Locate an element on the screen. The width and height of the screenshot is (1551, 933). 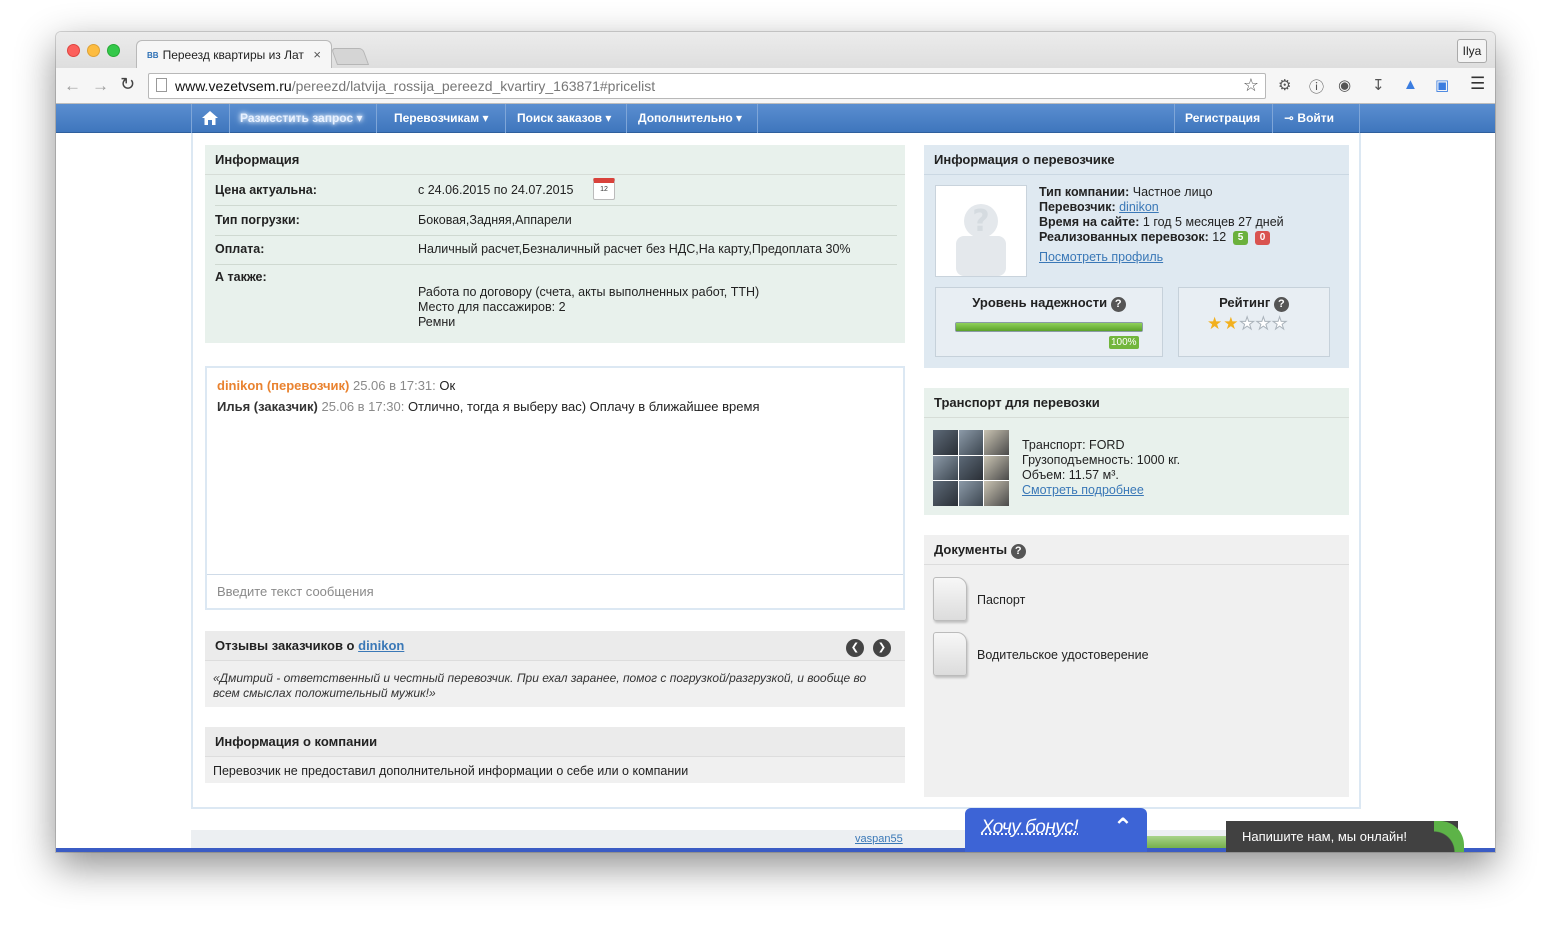
search-orders-label: Поиск заказов is located at coordinates (560, 118).